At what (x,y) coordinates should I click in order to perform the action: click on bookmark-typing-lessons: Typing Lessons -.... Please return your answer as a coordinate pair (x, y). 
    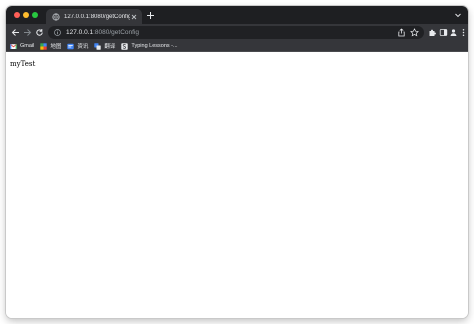
    Looking at the image, I should click on (149, 46).